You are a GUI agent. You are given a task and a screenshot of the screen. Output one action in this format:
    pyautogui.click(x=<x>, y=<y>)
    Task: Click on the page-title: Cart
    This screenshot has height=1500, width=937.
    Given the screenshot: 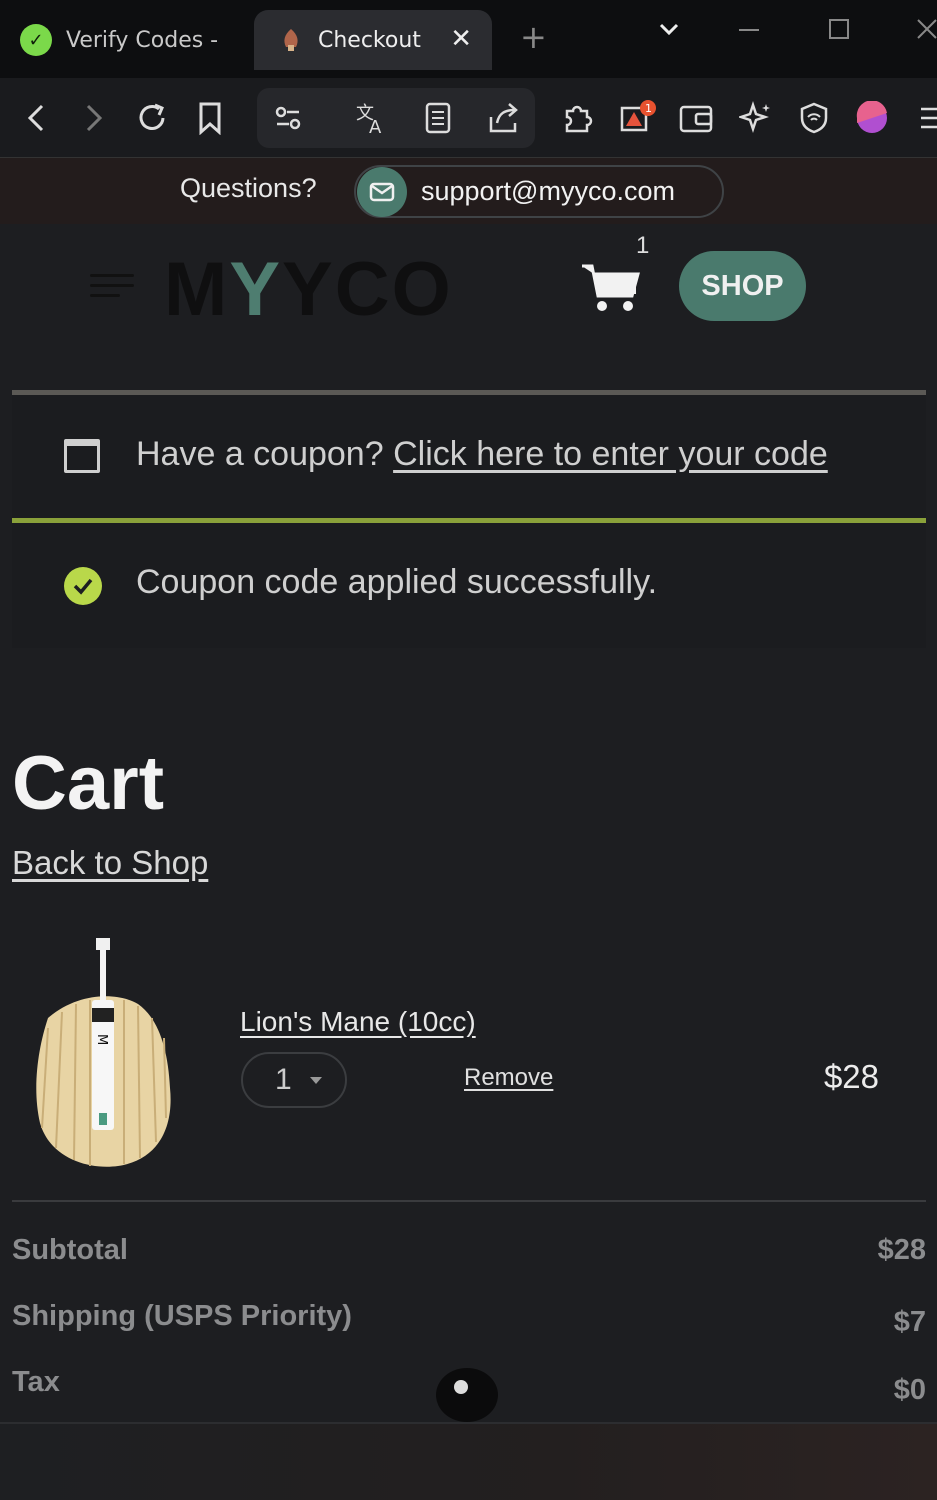 What is the action you would take?
    pyautogui.click(x=88, y=783)
    